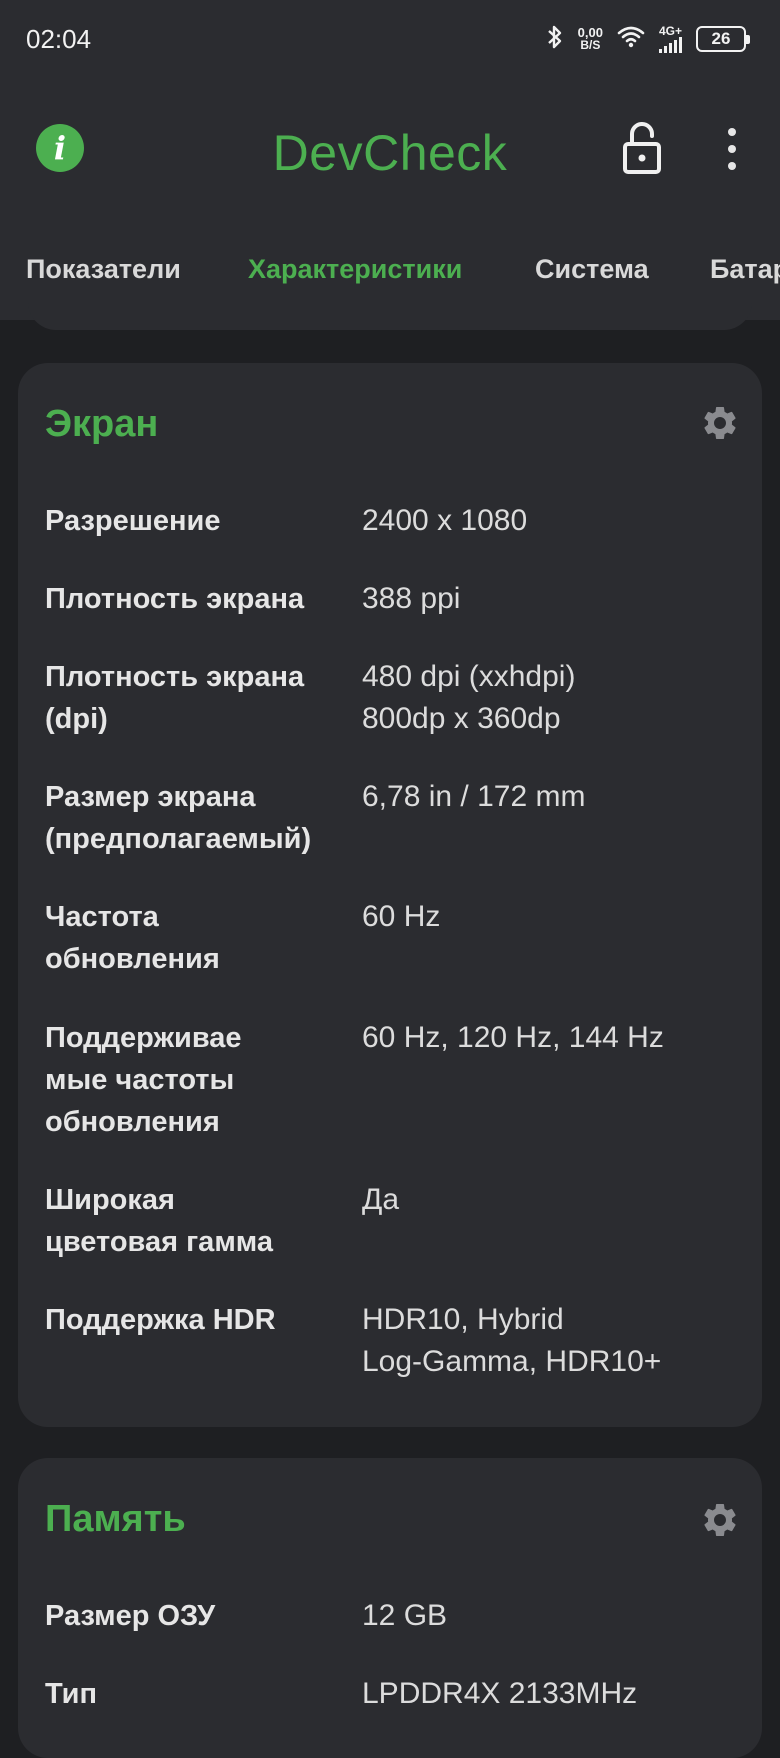  Describe the element at coordinates (175, 599) in the screenshot. I see `row-label: Плотность экрана` at that location.